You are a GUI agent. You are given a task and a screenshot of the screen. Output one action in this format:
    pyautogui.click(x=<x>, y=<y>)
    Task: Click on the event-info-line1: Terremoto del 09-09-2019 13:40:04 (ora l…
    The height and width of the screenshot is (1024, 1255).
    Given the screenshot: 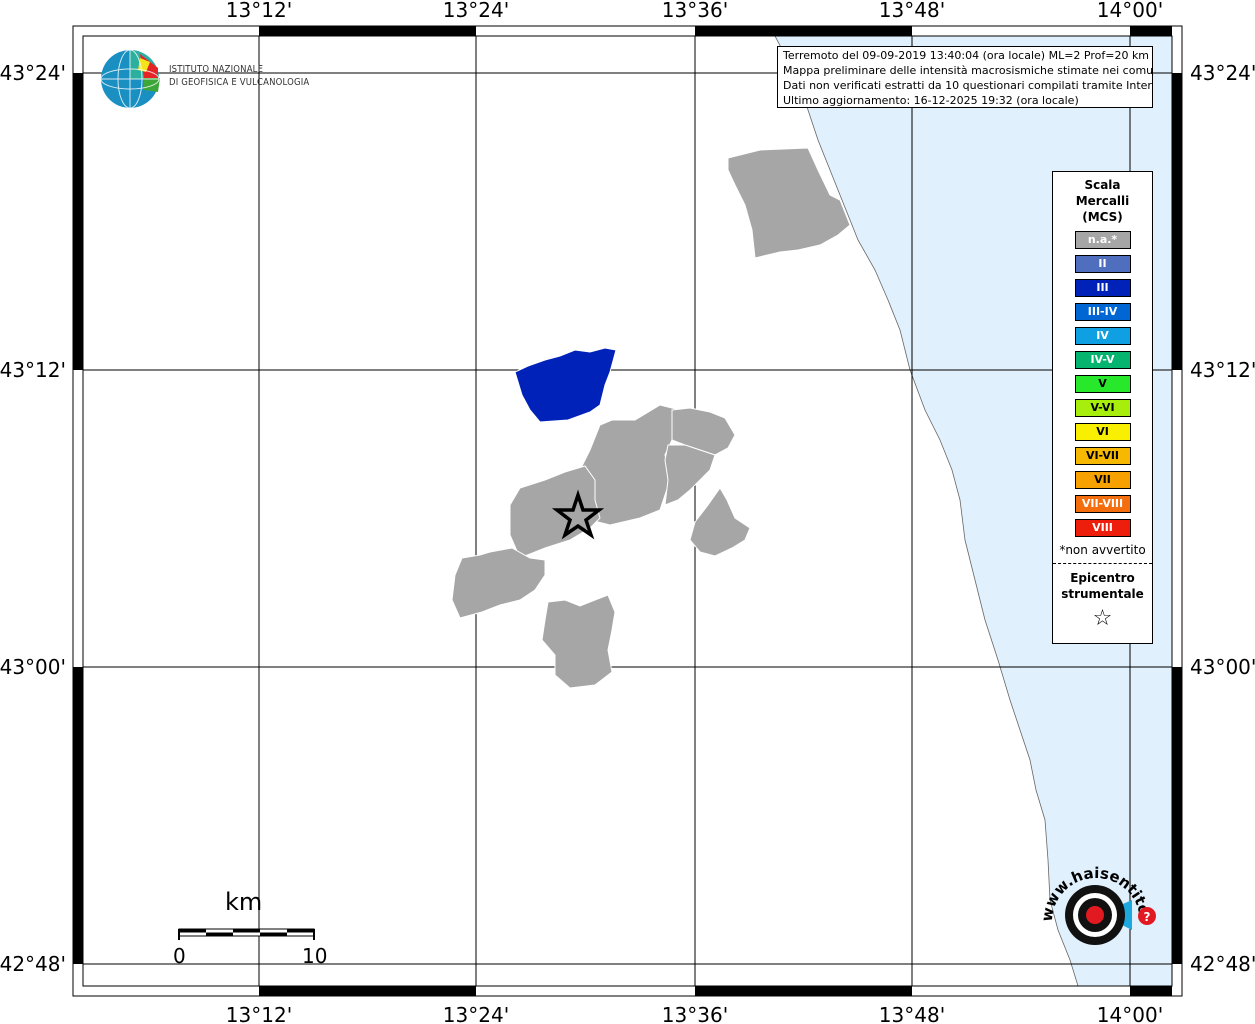 What is the action you would take?
    pyautogui.click(x=966, y=55)
    